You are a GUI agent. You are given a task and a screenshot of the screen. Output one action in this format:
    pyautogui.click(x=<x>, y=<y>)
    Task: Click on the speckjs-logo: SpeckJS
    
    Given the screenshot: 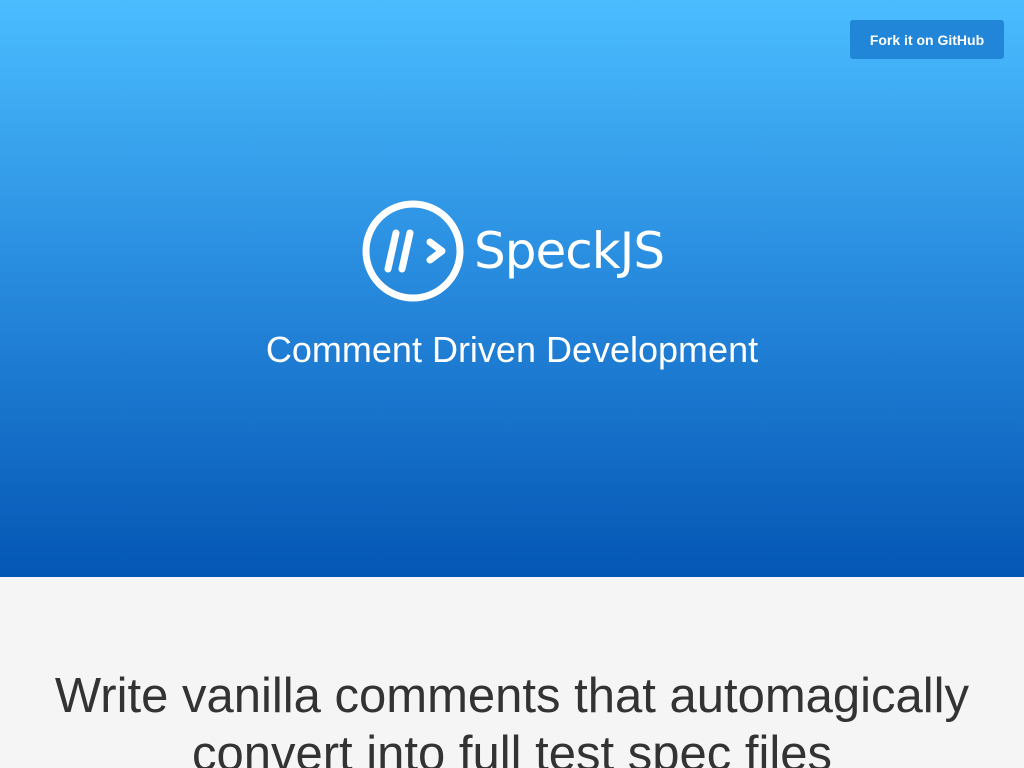 What is the action you would take?
    pyautogui.click(x=513, y=251)
    